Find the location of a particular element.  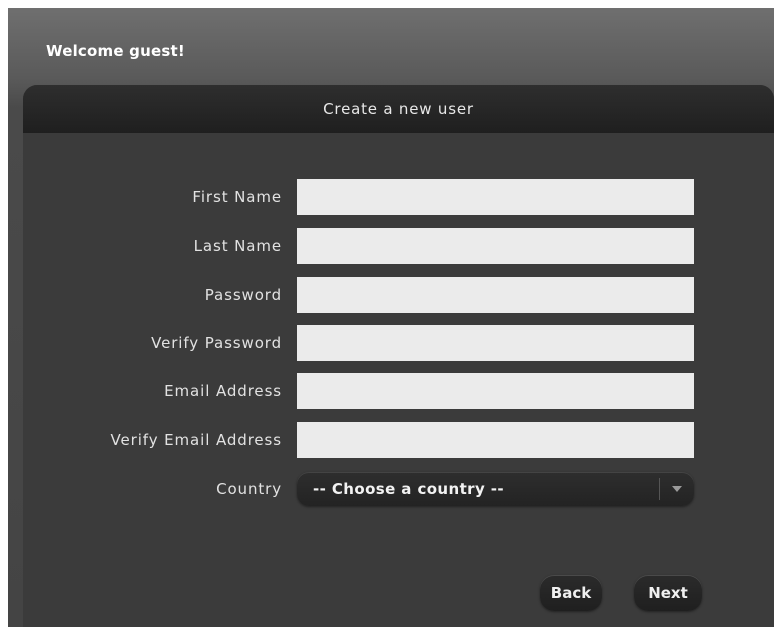

country-row: Country -- Choose a country -- is located at coordinates (398, 490).